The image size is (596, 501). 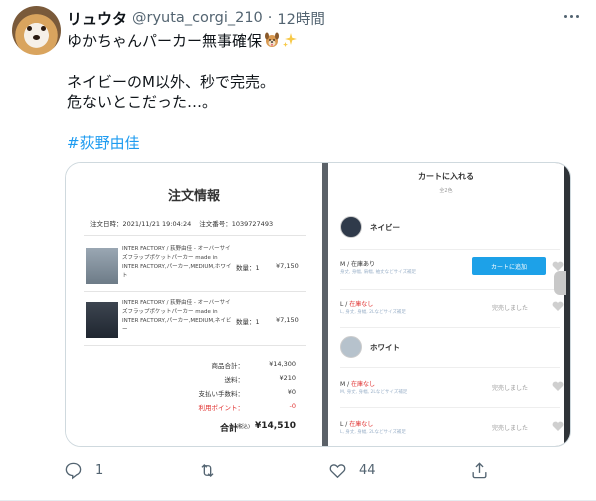 I want to click on avatar-eye-left, so click(x=29, y=28).